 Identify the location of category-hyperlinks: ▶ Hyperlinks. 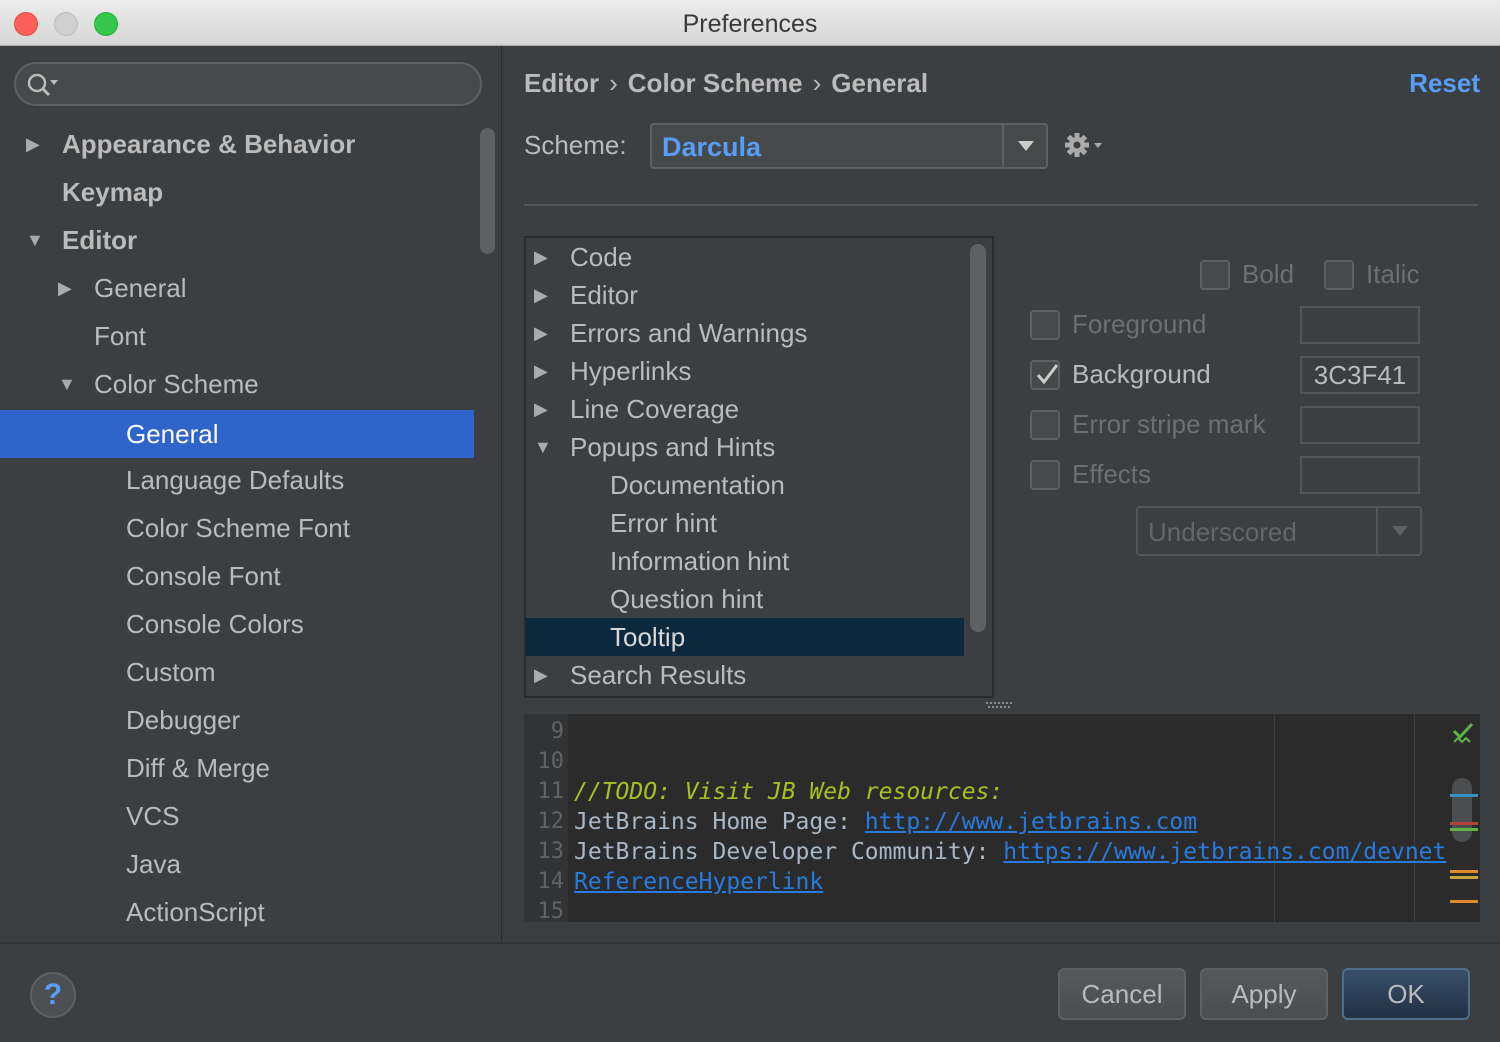
(745, 371).